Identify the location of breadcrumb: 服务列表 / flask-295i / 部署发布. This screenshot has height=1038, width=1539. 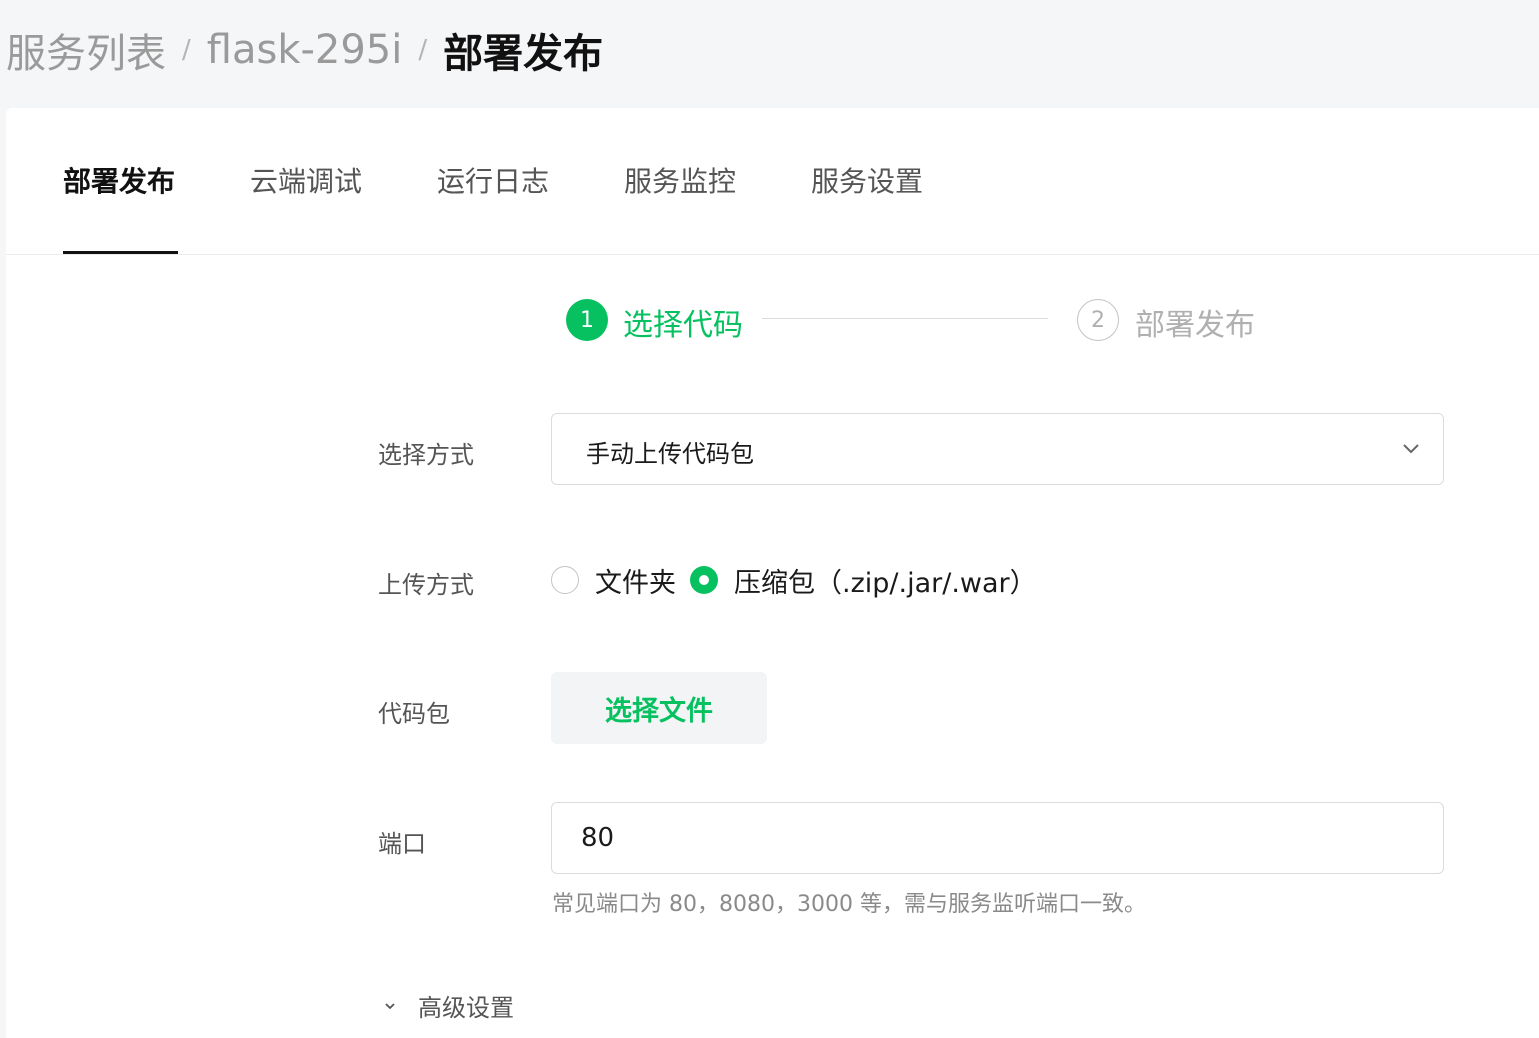
(304, 50).